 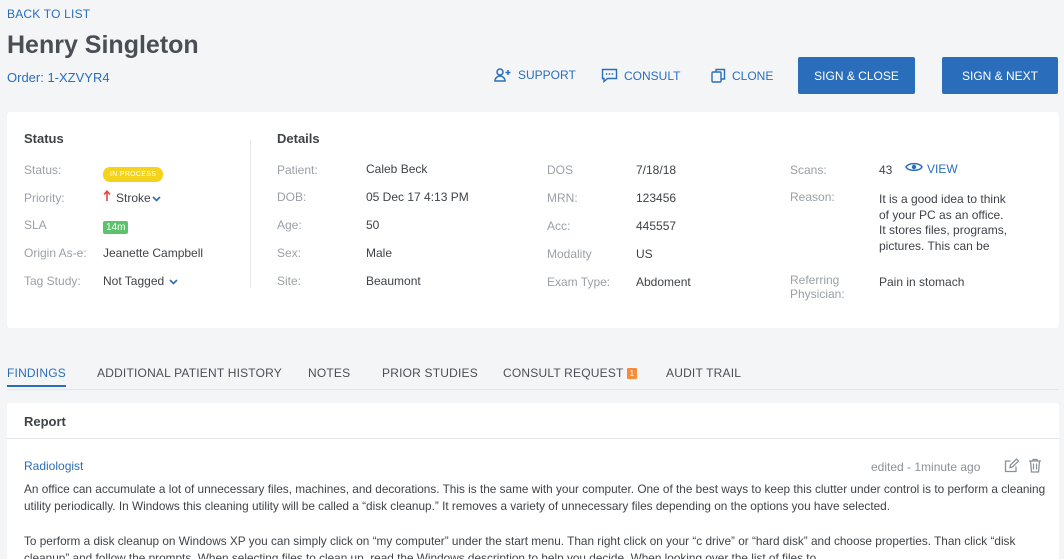 I want to click on sla-label: SLA, so click(x=35, y=225).